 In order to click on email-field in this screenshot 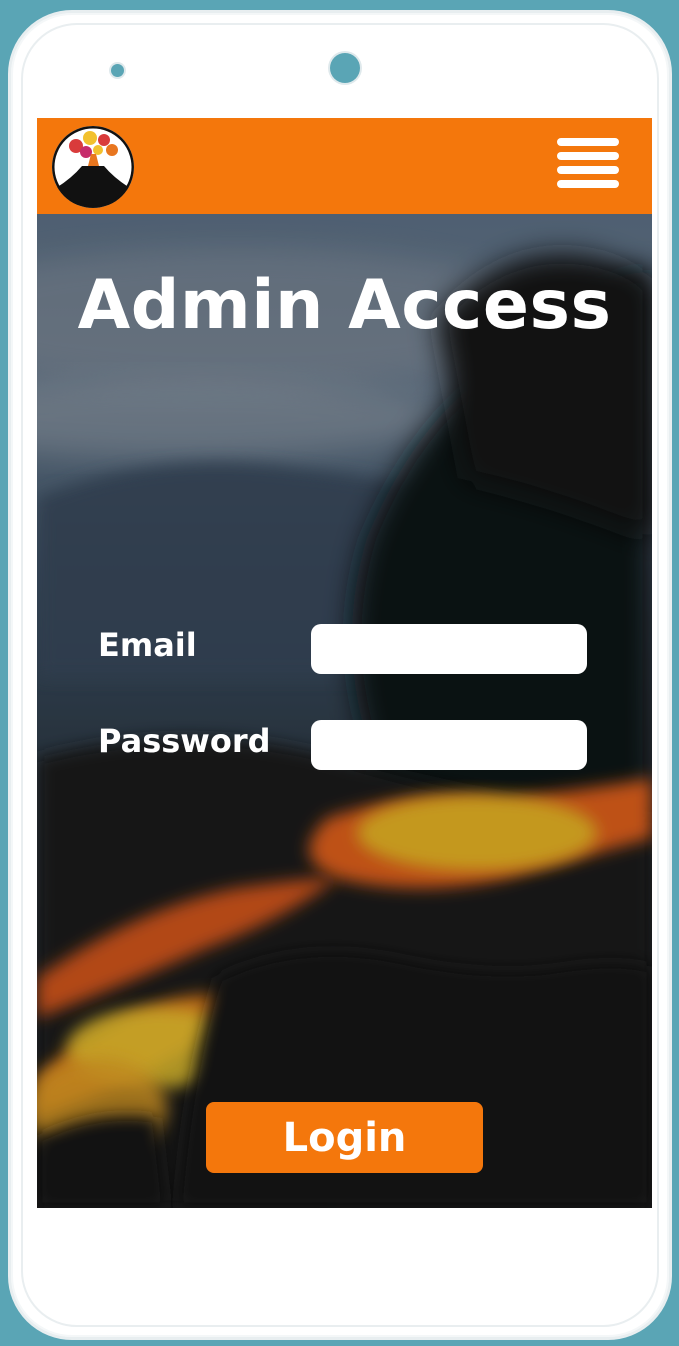, I will do `click(449, 649)`.